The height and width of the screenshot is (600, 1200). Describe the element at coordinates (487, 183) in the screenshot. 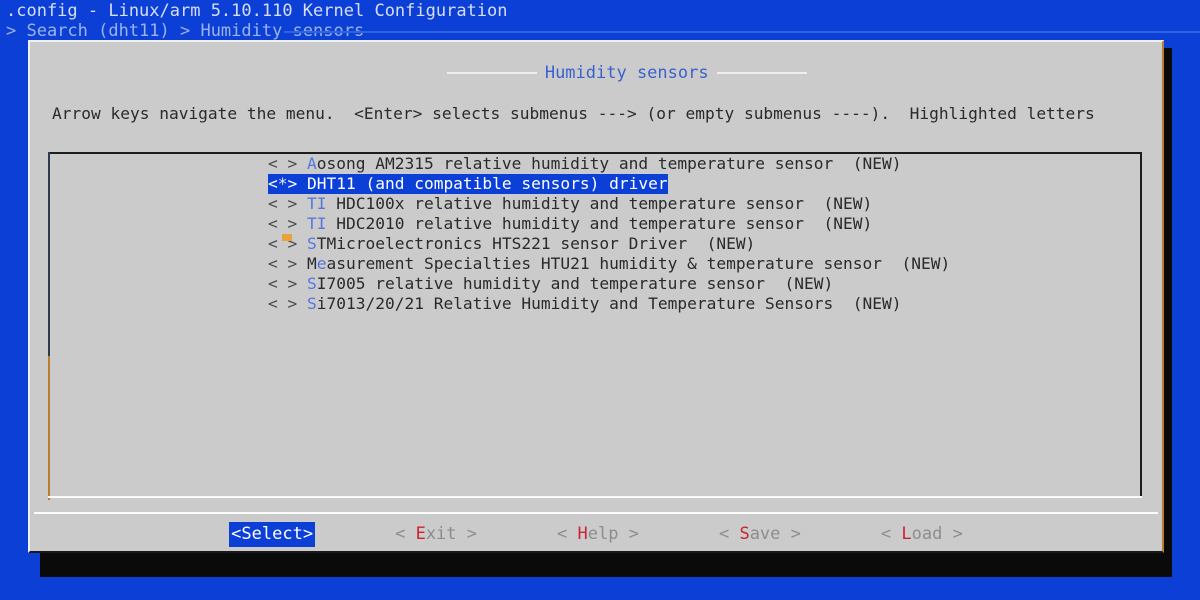

I see `menu-item-label: DHT11 (and compatible sensors) driver` at that location.